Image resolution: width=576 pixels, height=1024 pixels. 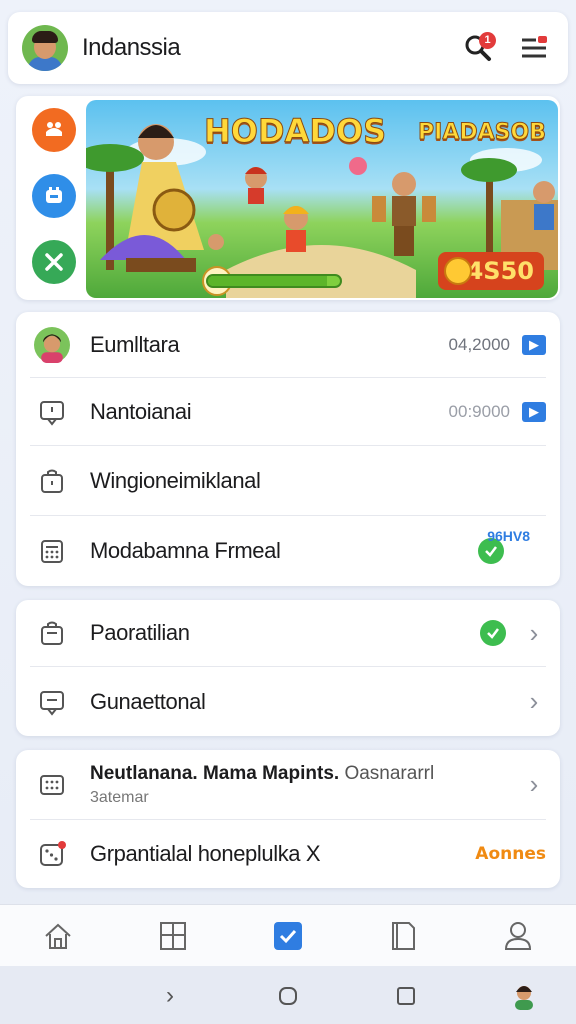 I want to click on document-icon, so click(x=404, y=935).